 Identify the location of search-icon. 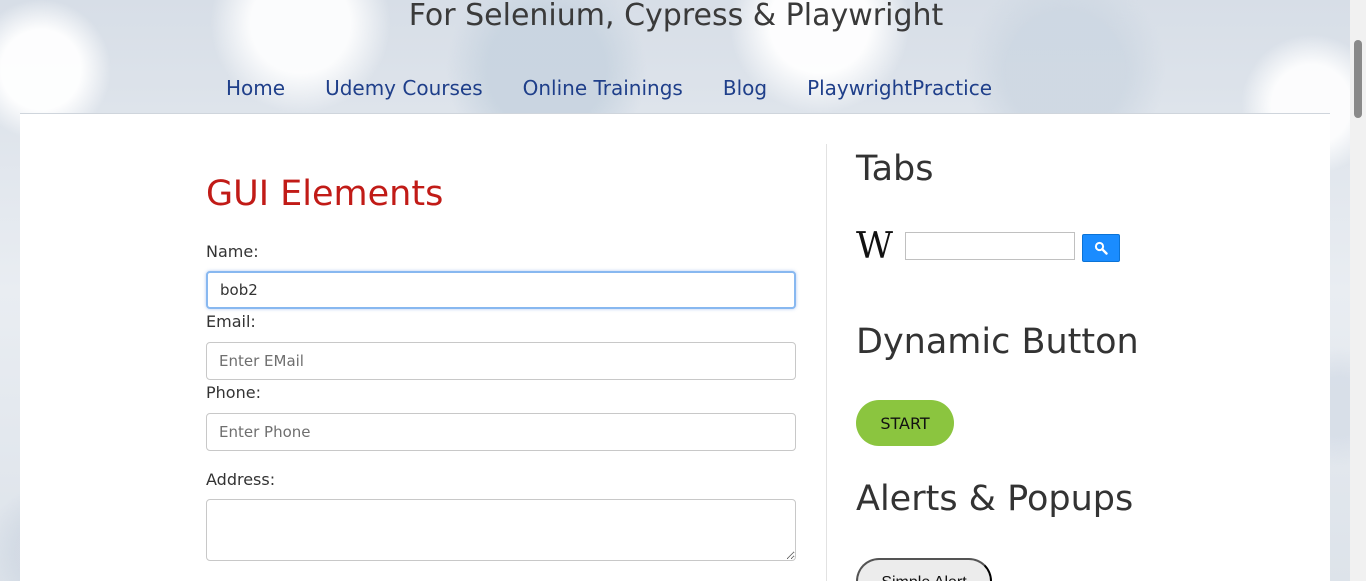
(1101, 248).